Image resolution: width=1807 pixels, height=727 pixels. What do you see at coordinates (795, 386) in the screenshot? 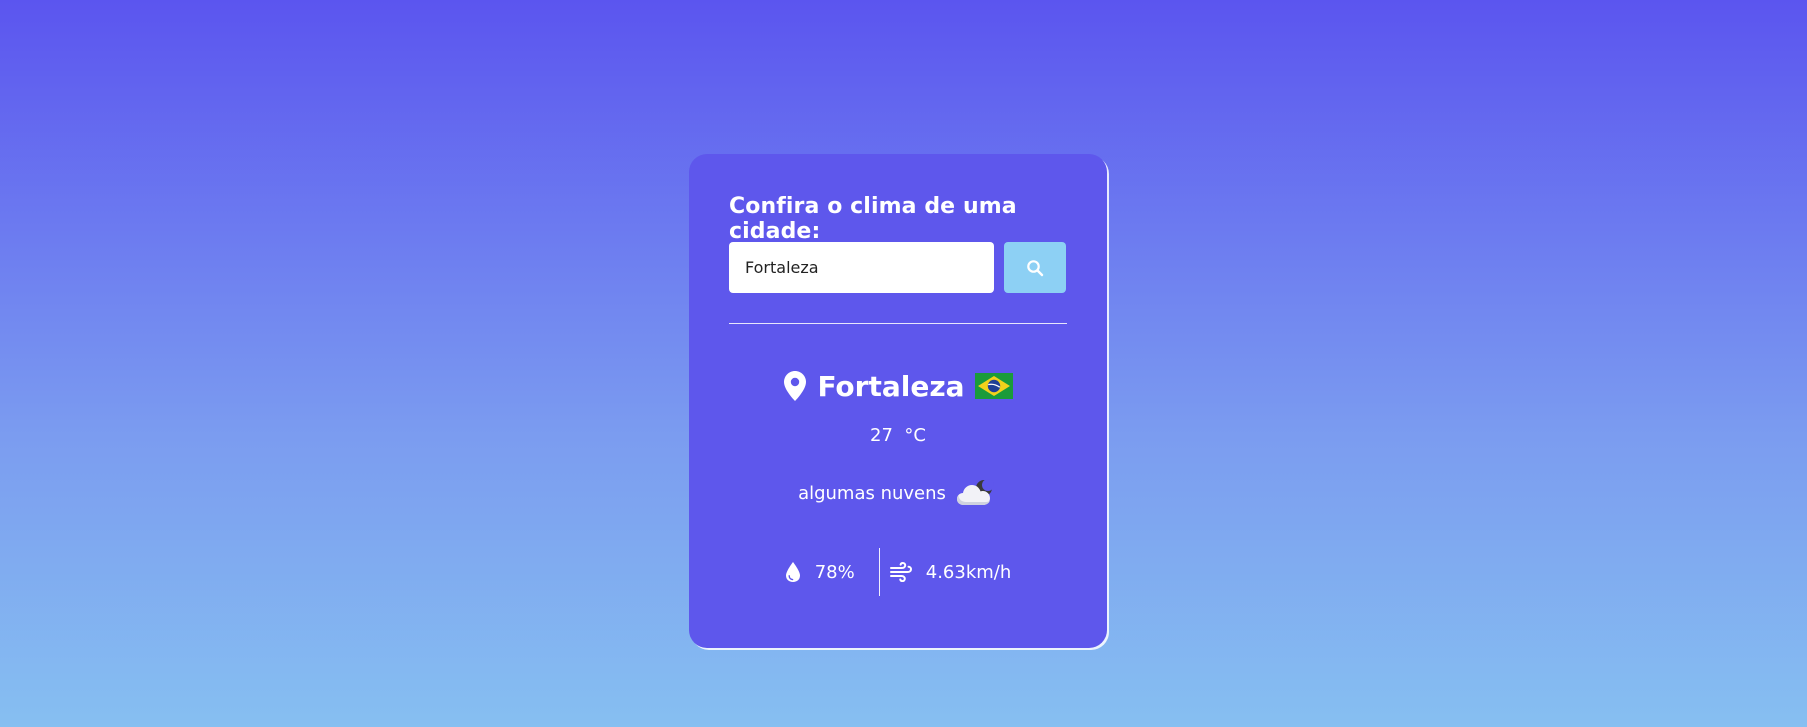
I see `location-pin-icon` at bounding box center [795, 386].